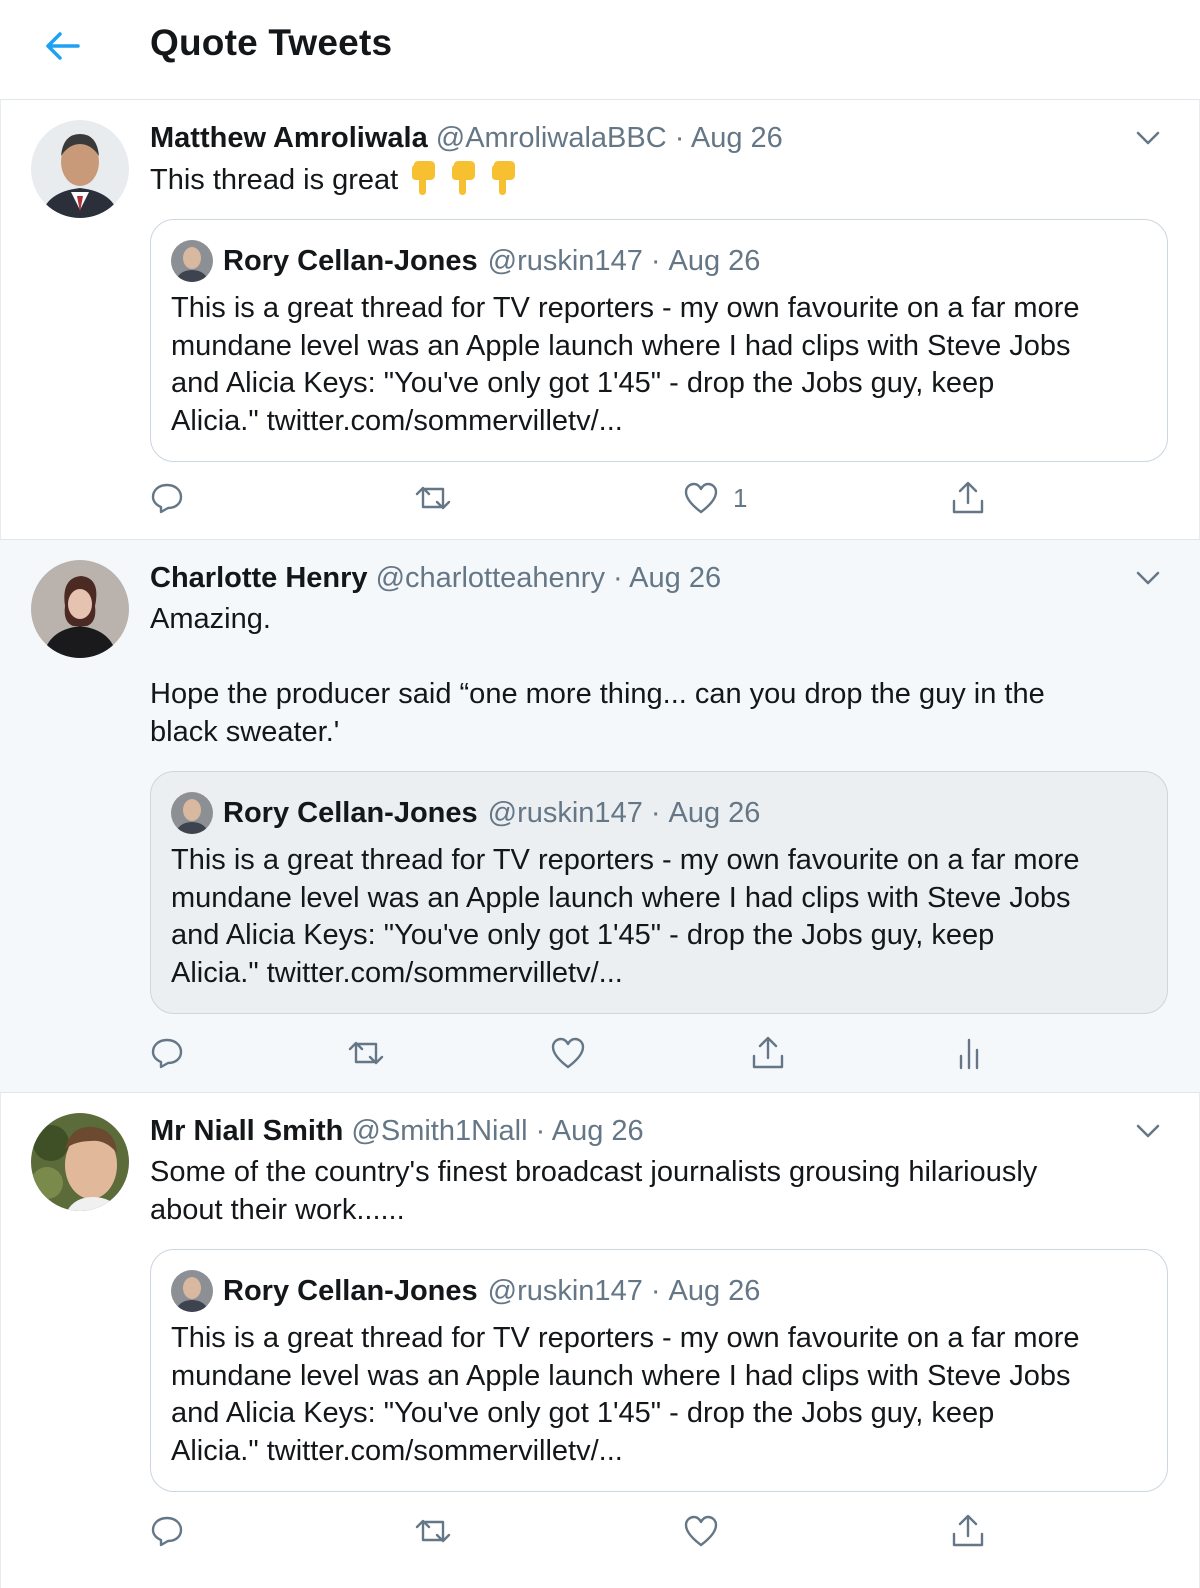 The image size is (1200, 1588). Describe the element at coordinates (274, 180) in the screenshot. I see `tweet-text-body: This thread is great` at that location.